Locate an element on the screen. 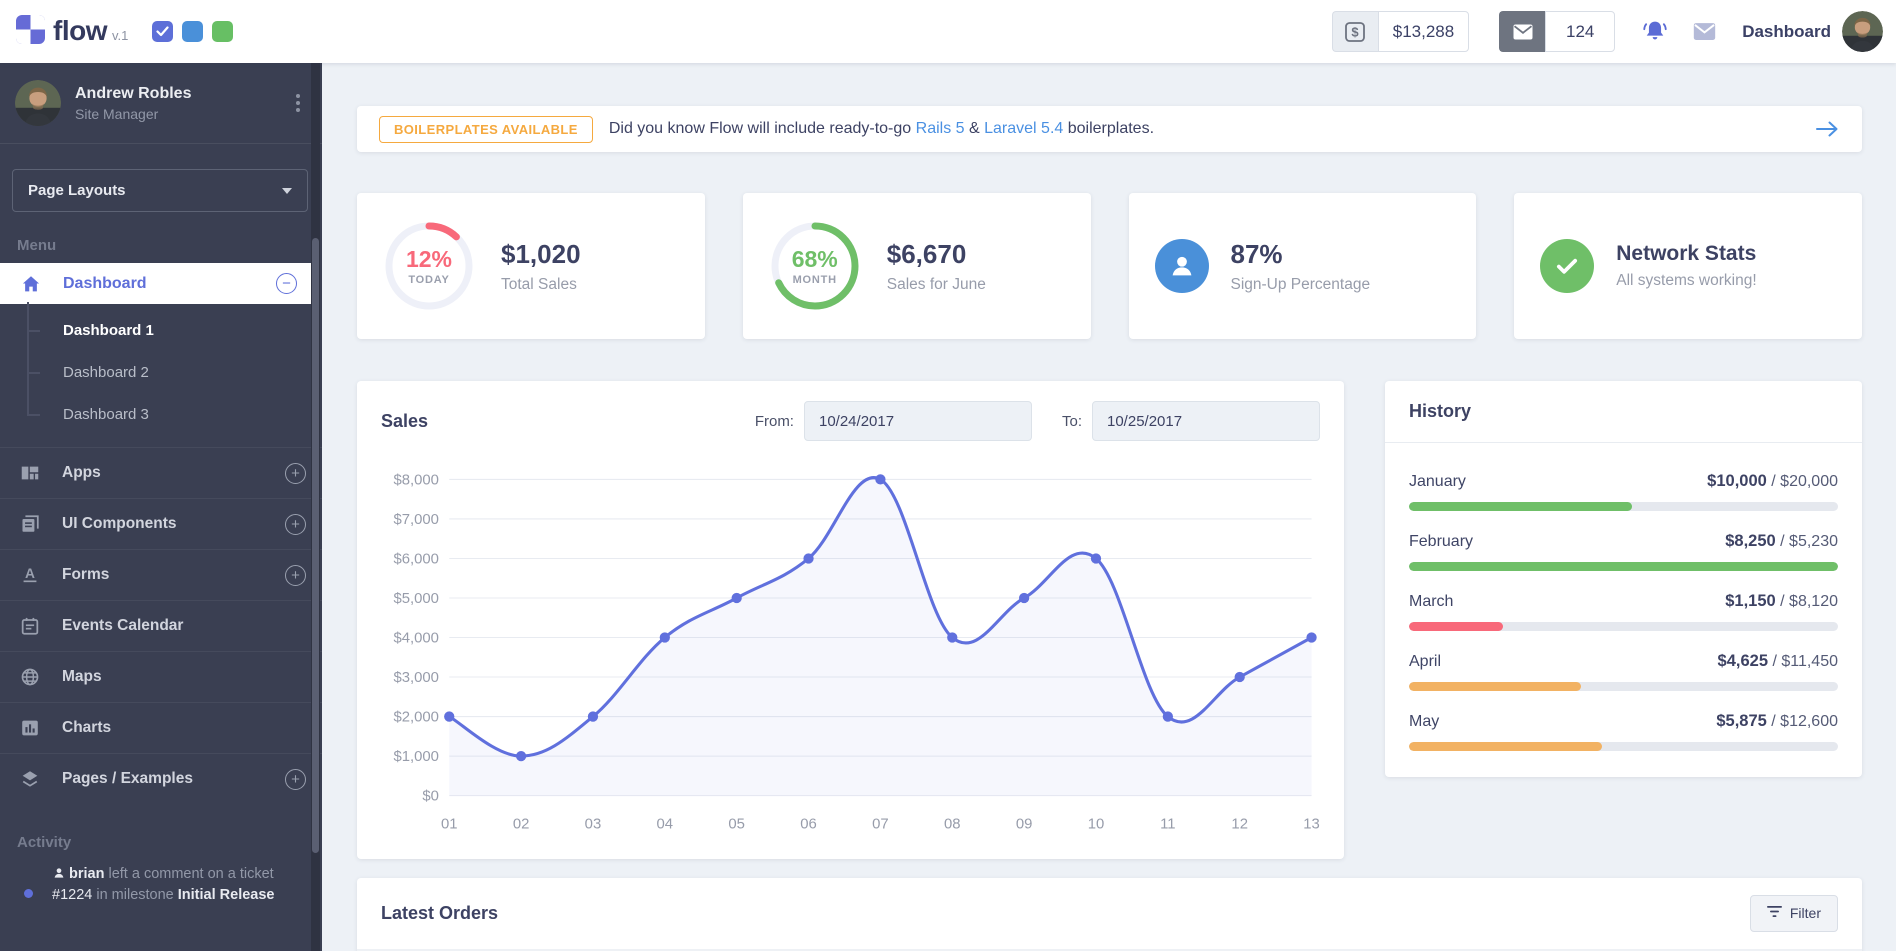  sidebar-item-dashboard: Dashboard − is located at coordinates (155, 283).